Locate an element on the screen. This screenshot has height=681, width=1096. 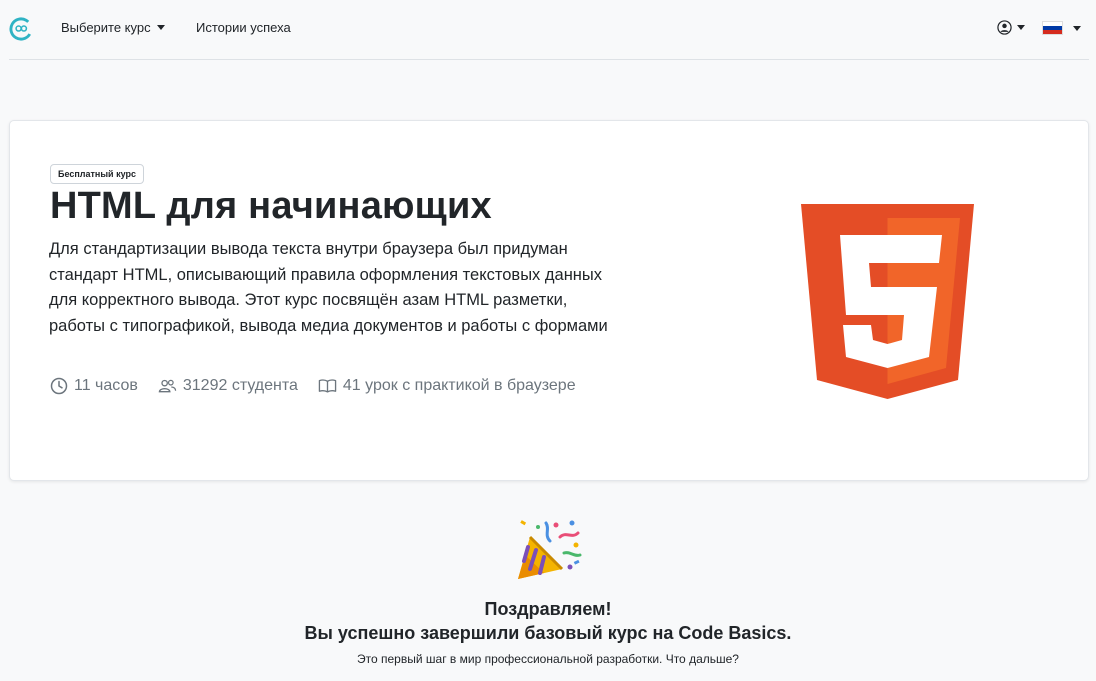
success-stories-label: Истории успеха is located at coordinates (243, 27).